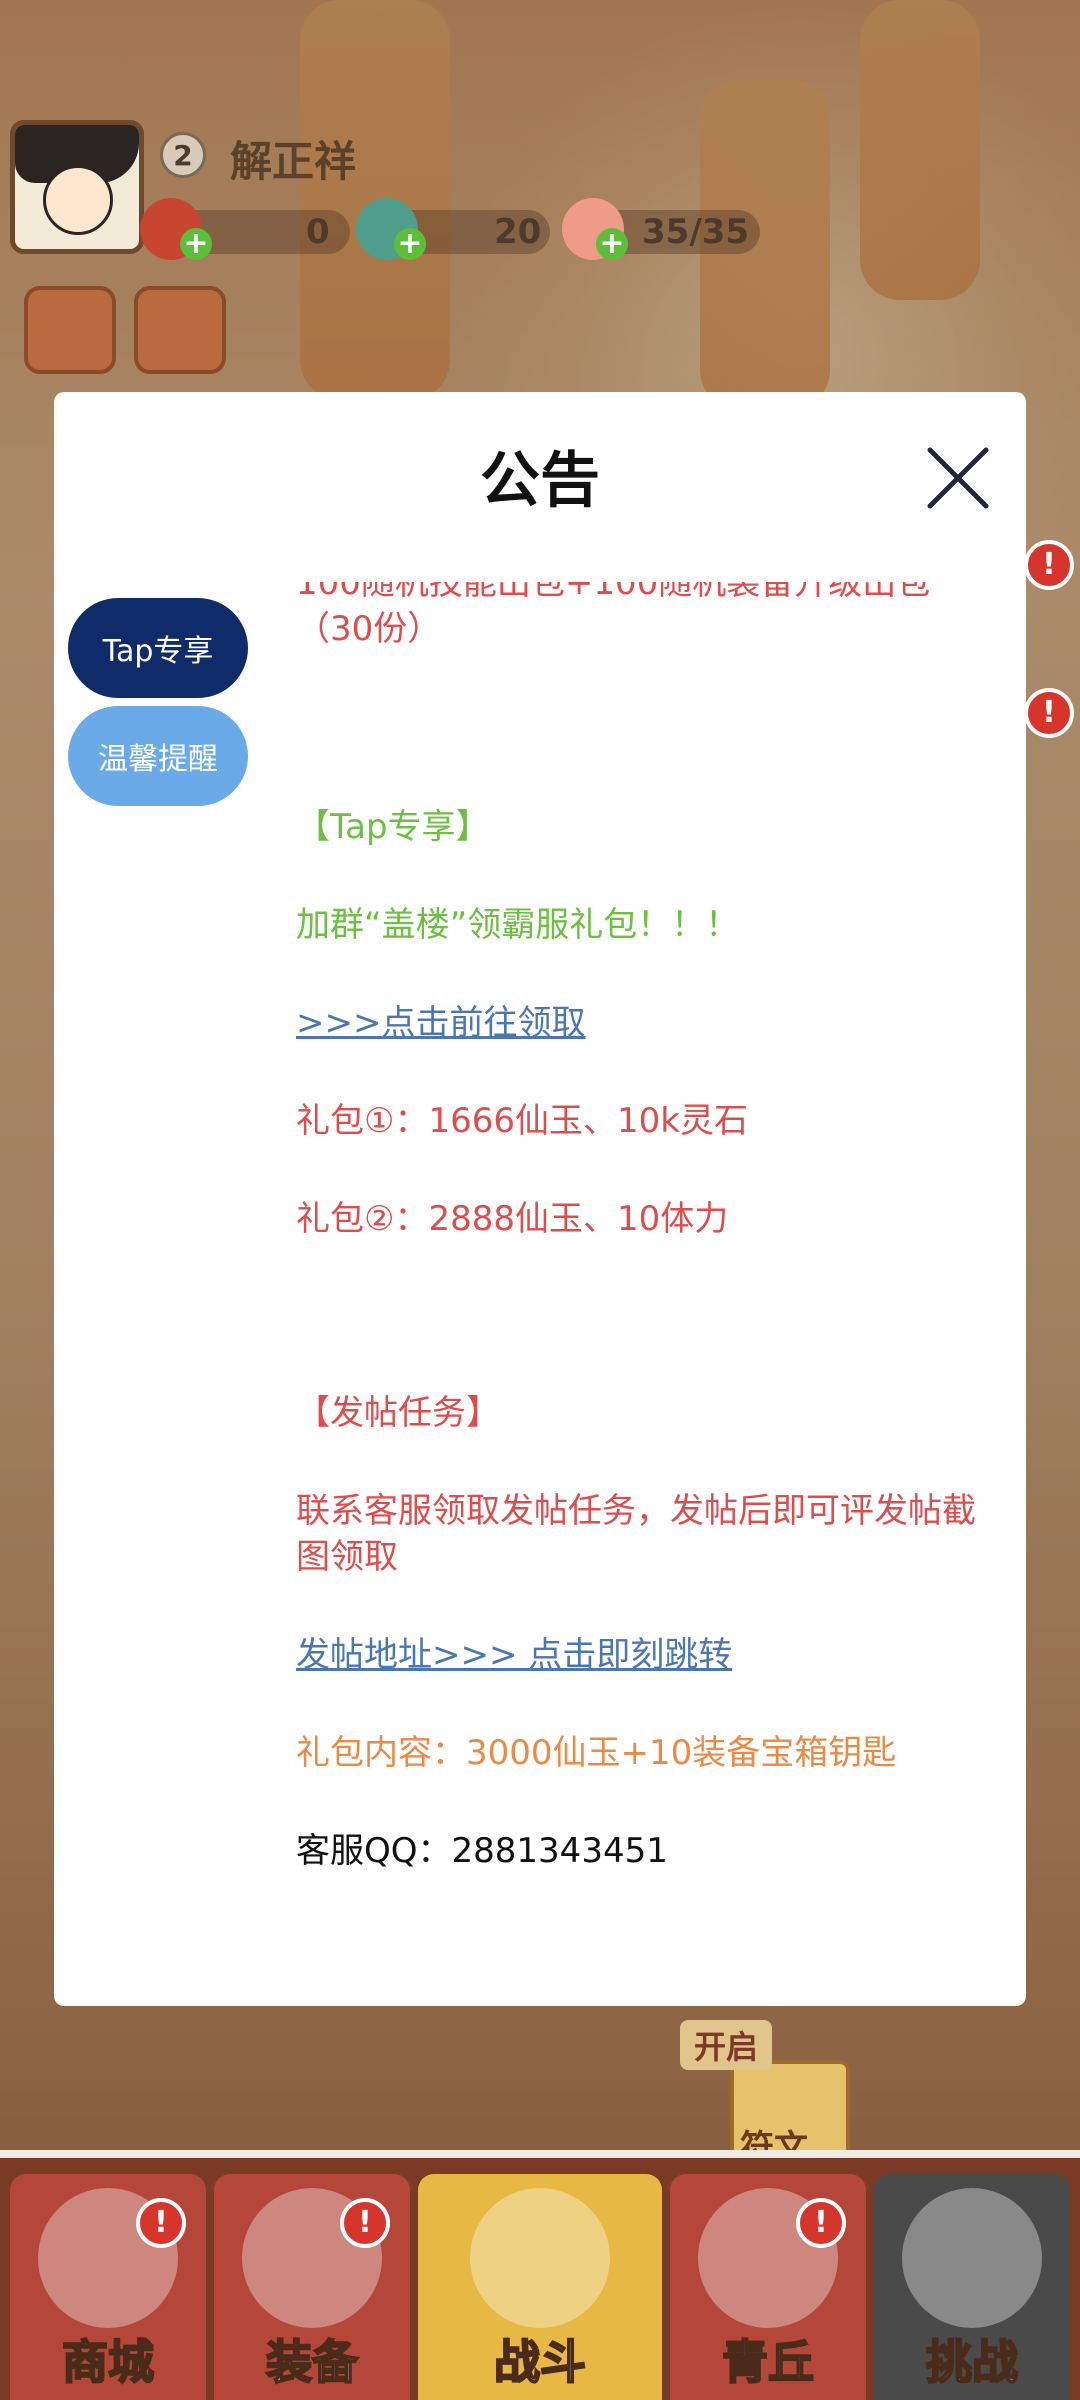  Describe the element at coordinates (1049, 565) in the screenshot. I see `side-alert-badge-1: !` at that location.